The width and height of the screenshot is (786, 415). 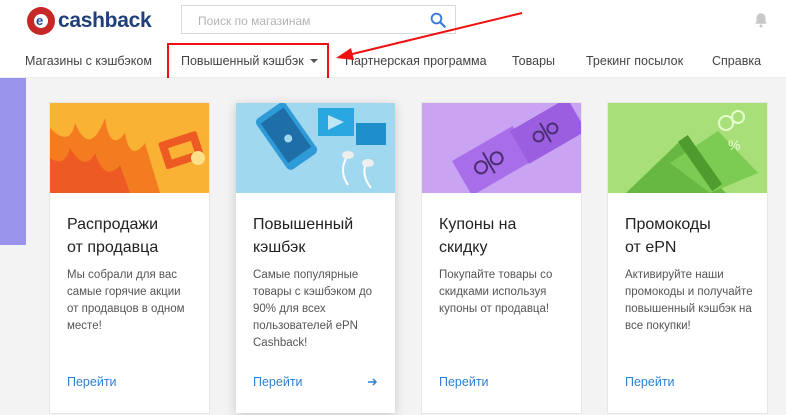 What do you see at coordinates (668, 236) in the screenshot?
I see `card-title: Промокоды от ePN` at bounding box center [668, 236].